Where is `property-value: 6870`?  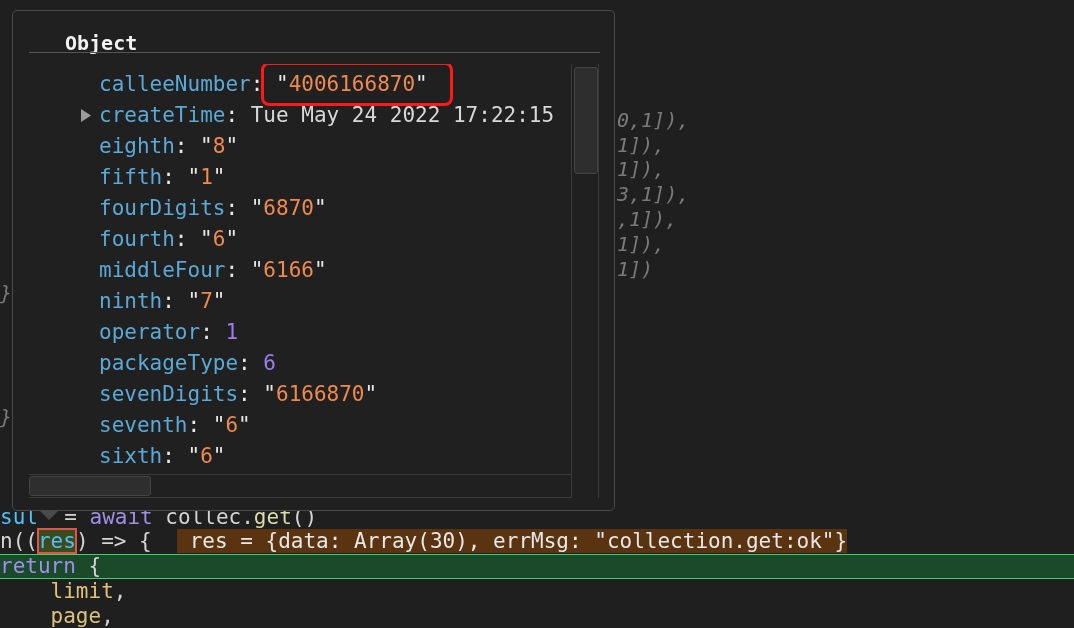
property-value: 6870 is located at coordinates (288, 207).